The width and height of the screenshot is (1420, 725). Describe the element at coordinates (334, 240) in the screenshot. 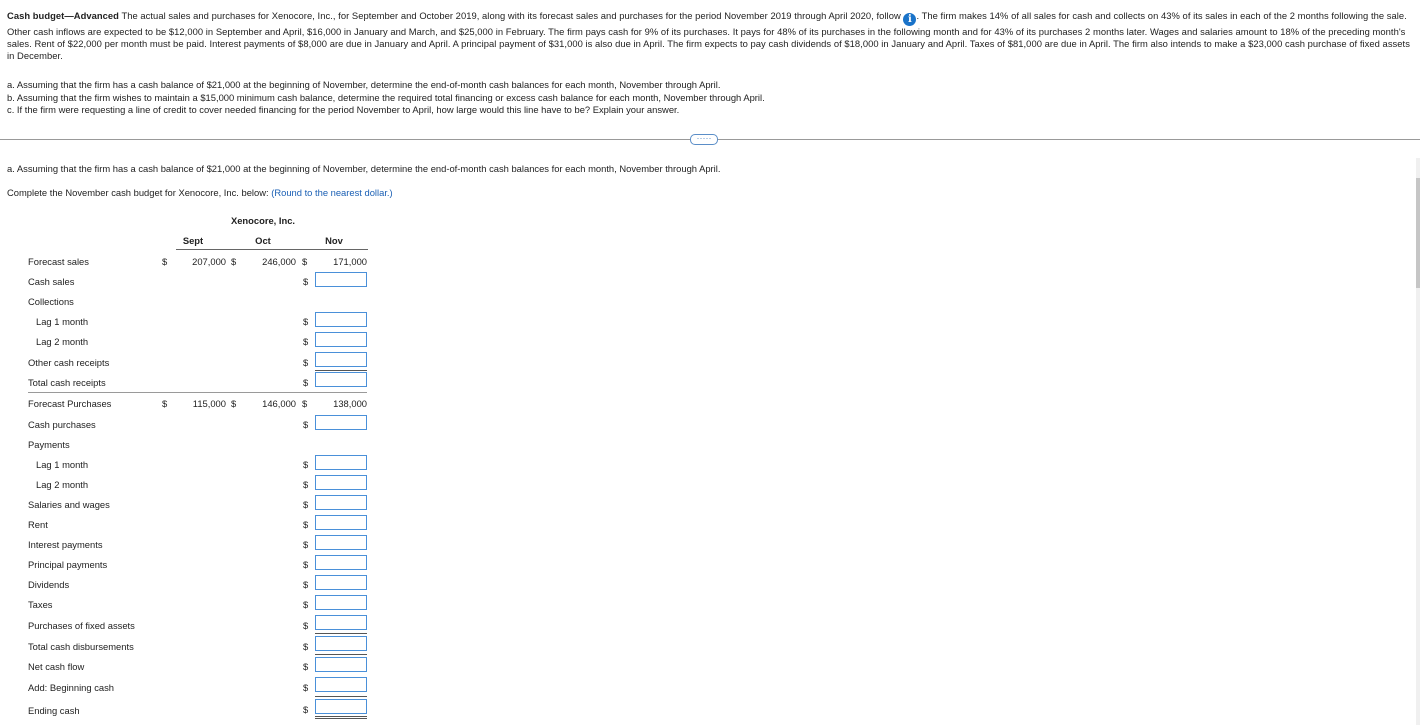

I see `column-header-nov: Nov` at that location.